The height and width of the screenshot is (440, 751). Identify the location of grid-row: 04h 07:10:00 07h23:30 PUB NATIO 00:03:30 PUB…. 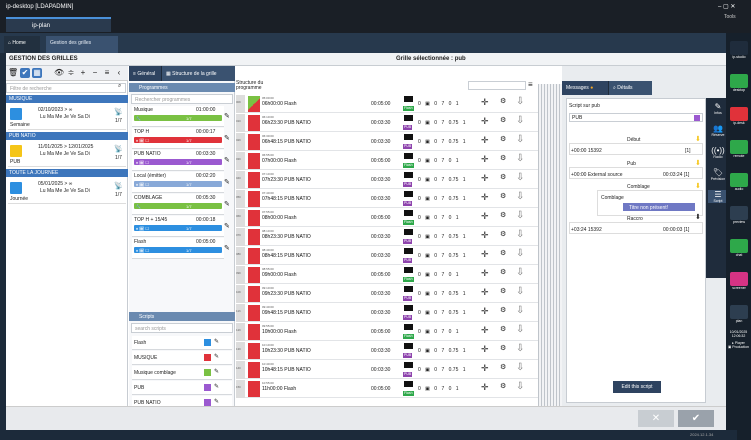
(387, 180).